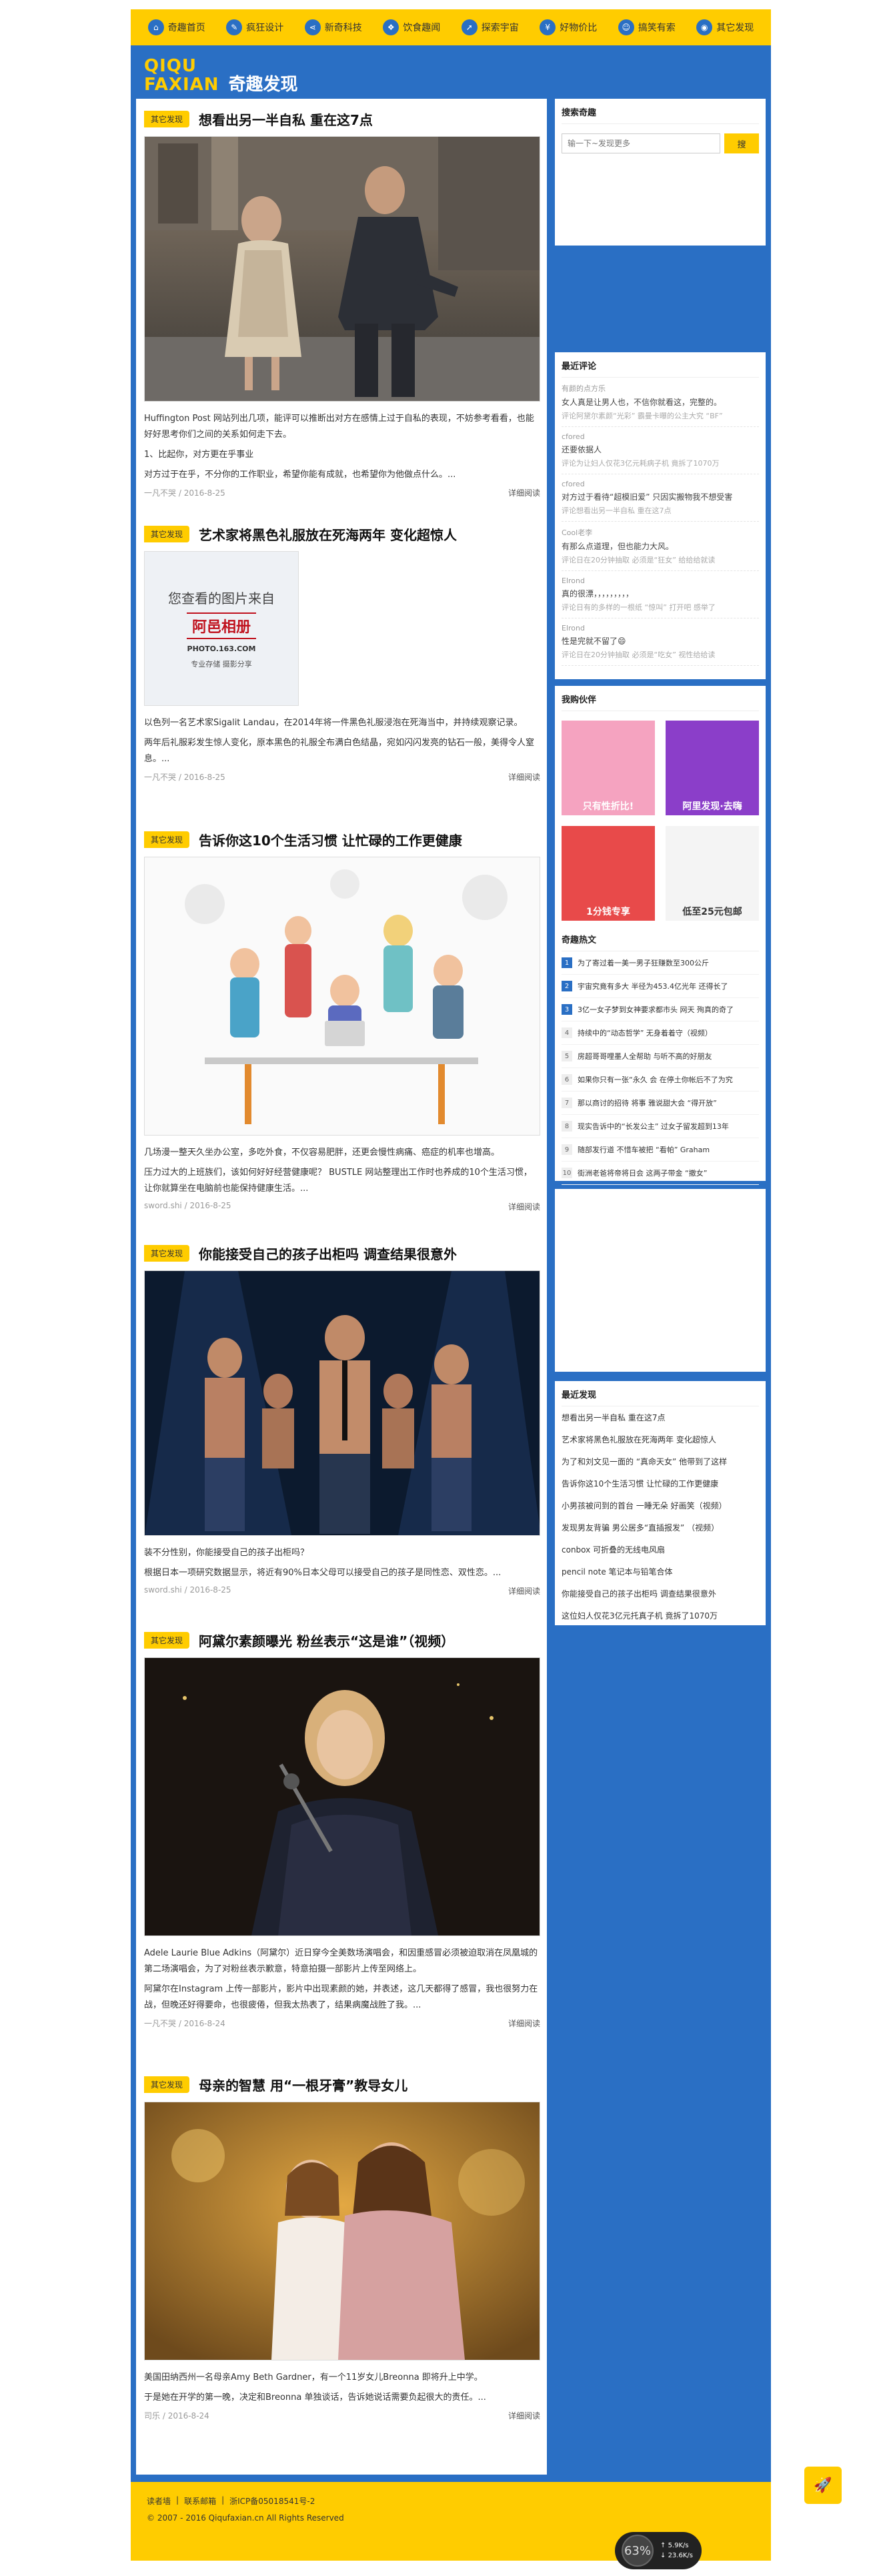  What do you see at coordinates (660, 1572) in the screenshot?
I see `recent-post-link: pencil note 笔记本与铅笔合体` at bounding box center [660, 1572].